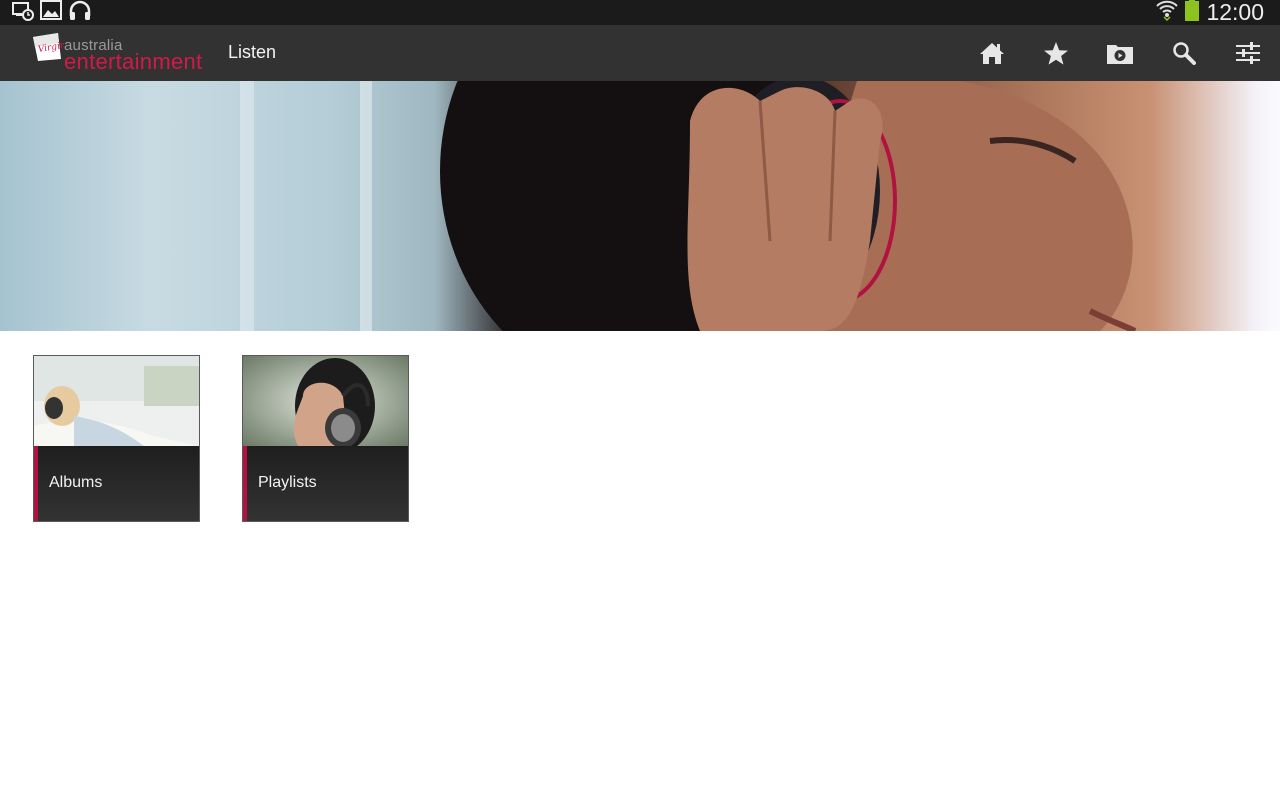 This screenshot has width=1280, height=800. I want to click on settings-button, so click(1248, 53).